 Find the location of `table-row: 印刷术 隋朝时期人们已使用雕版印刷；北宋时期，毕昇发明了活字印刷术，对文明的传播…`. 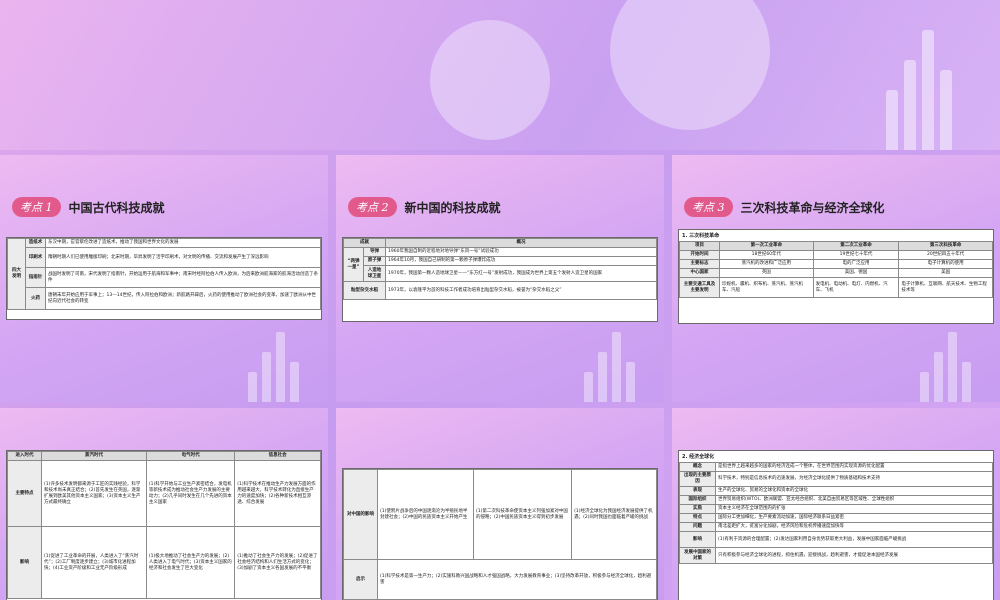

table-row: 印刷术 隋朝时期人们已使用雕版印刷；北宋时期，毕昇发明了活字印刷术，对文明的传播… is located at coordinates (164, 257).